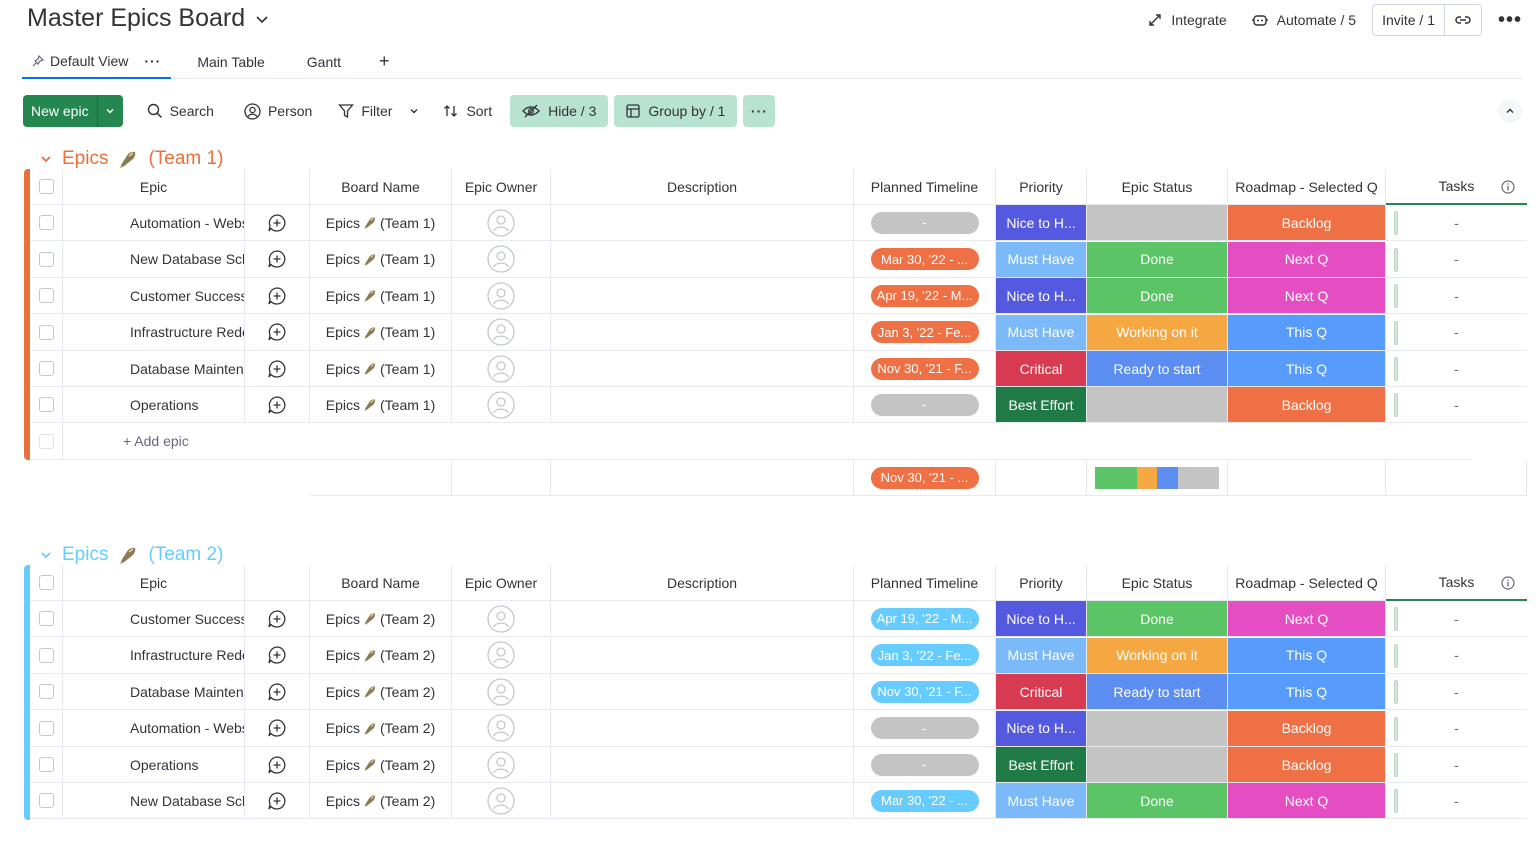  What do you see at coordinates (501, 187) in the screenshot?
I see `column-header-owner: Epic Owner` at bounding box center [501, 187].